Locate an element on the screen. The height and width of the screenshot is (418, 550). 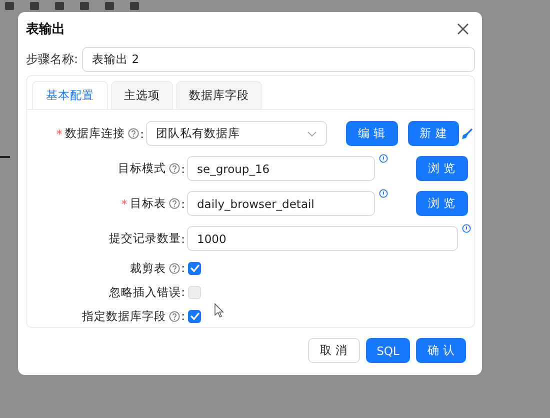
close-icon is located at coordinates (463, 29).